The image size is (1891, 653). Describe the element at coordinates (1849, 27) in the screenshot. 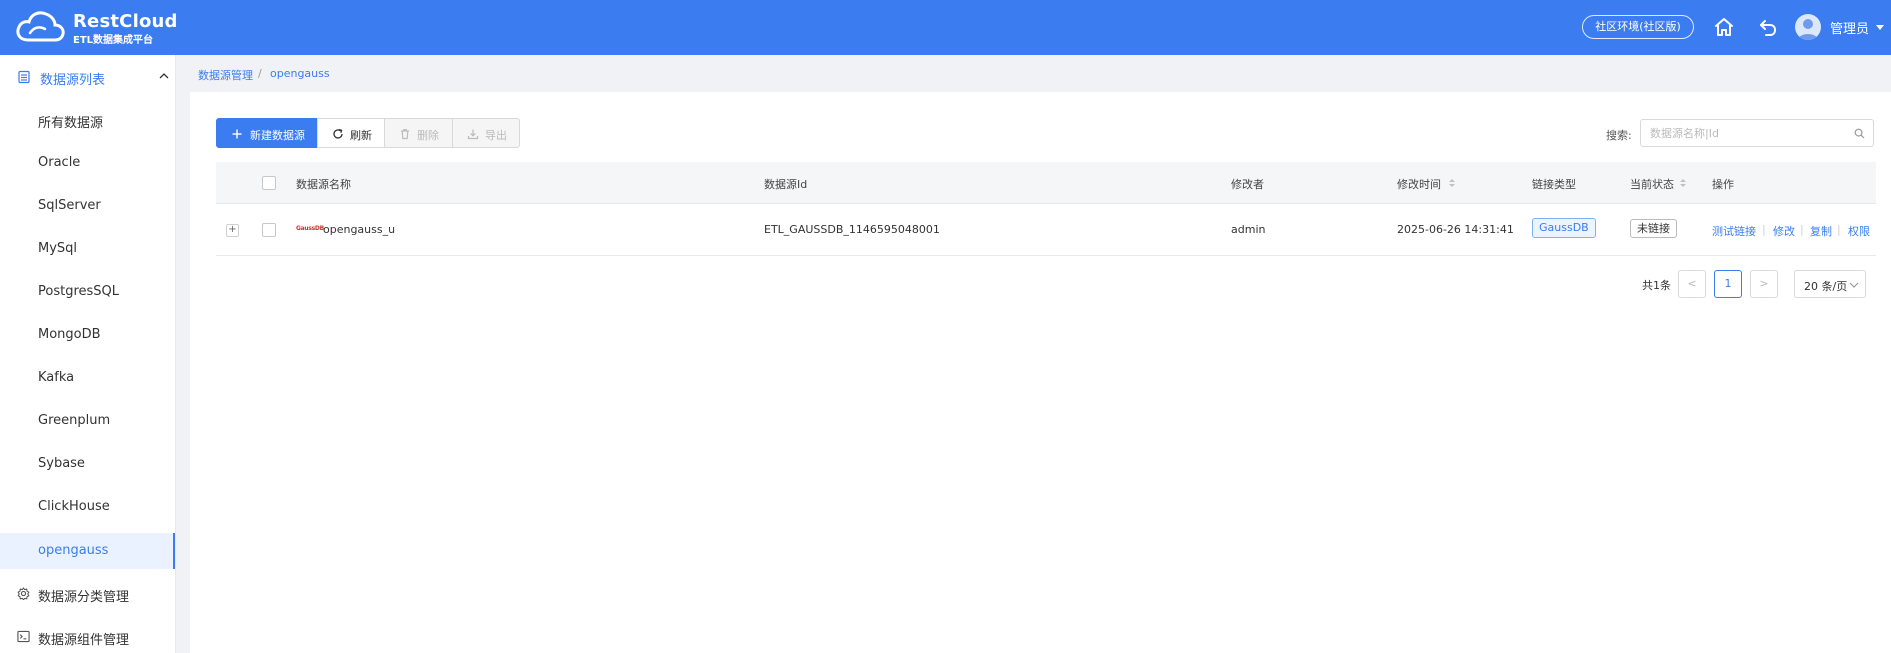

I see `user-name: 管理员` at that location.